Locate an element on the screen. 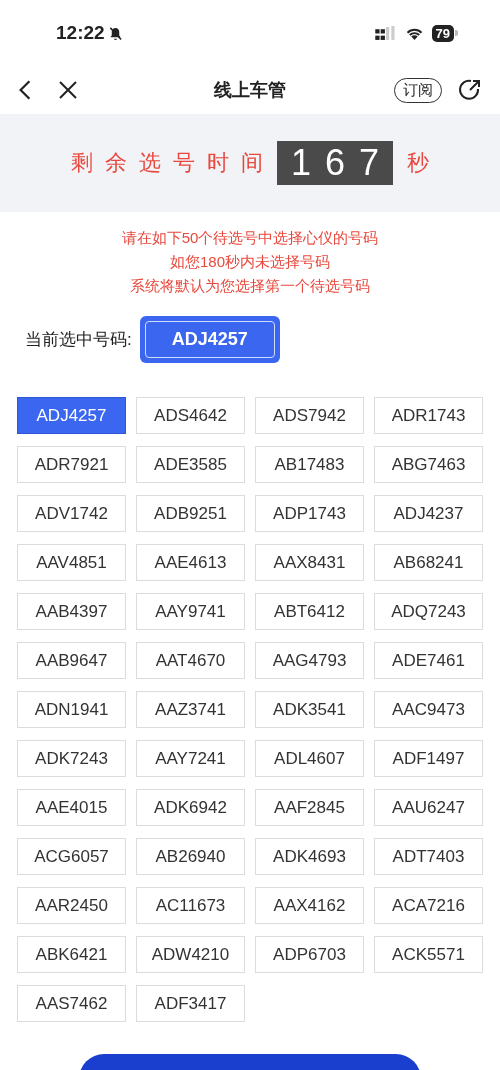 The width and height of the screenshot is (500, 1070). plate-option: AAZ3741 is located at coordinates (190, 709).